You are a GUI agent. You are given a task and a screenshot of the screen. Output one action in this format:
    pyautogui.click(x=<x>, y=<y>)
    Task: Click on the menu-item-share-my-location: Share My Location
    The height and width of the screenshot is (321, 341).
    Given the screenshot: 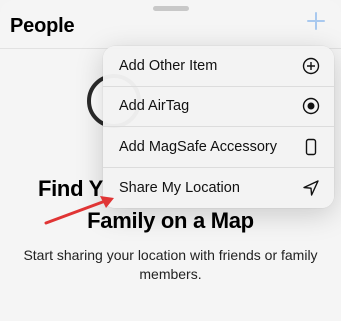 What is the action you would take?
    pyautogui.click(x=218, y=188)
    